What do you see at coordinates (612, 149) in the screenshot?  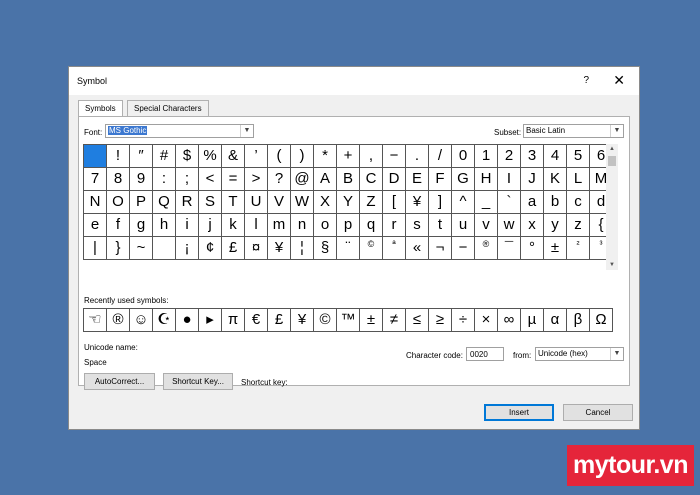 I see `scroll-up-icon: ▲` at bounding box center [612, 149].